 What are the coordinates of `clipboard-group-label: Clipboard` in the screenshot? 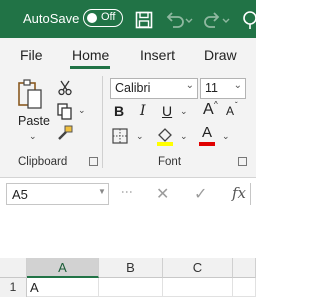 It's located at (43, 162).